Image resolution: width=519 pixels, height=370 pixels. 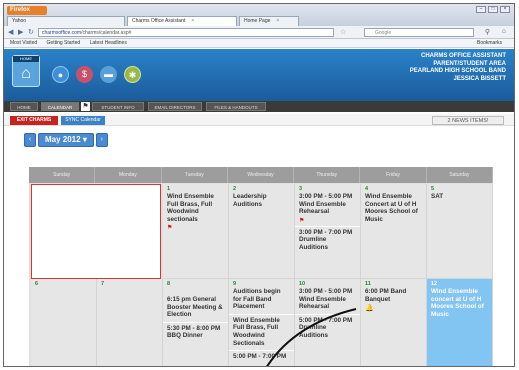 I want to click on calendar-cell-may-2: 2 Leadership Auditions, so click(x=262, y=231).